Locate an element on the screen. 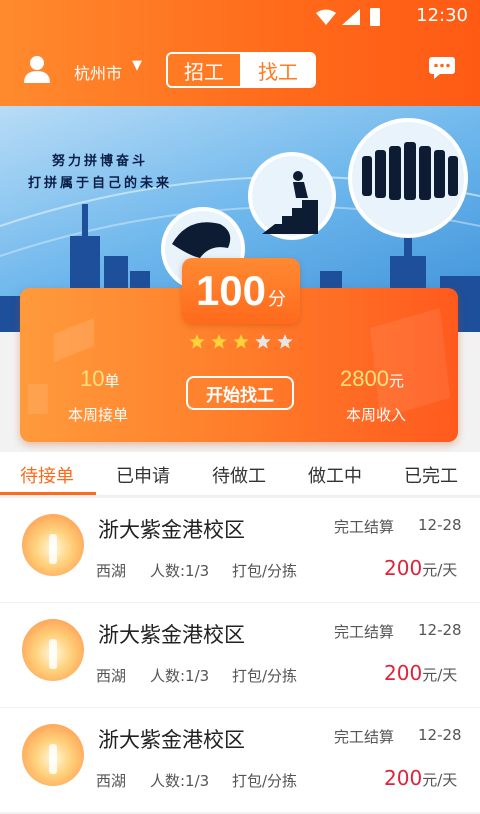  order-tabs: 待接单 已申请 待做工 做工中 已完工 is located at coordinates (240, 474).